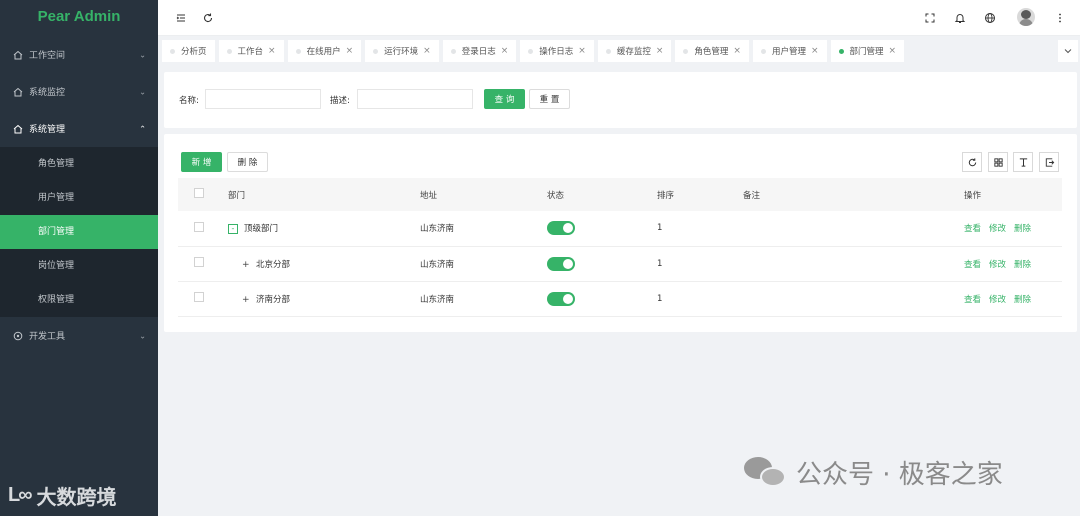 The width and height of the screenshot is (1080, 516). Describe the element at coordinates (79, 335) in the screenshot. I see `menu-group-devtools: 开发工具 ⌄` at that location.